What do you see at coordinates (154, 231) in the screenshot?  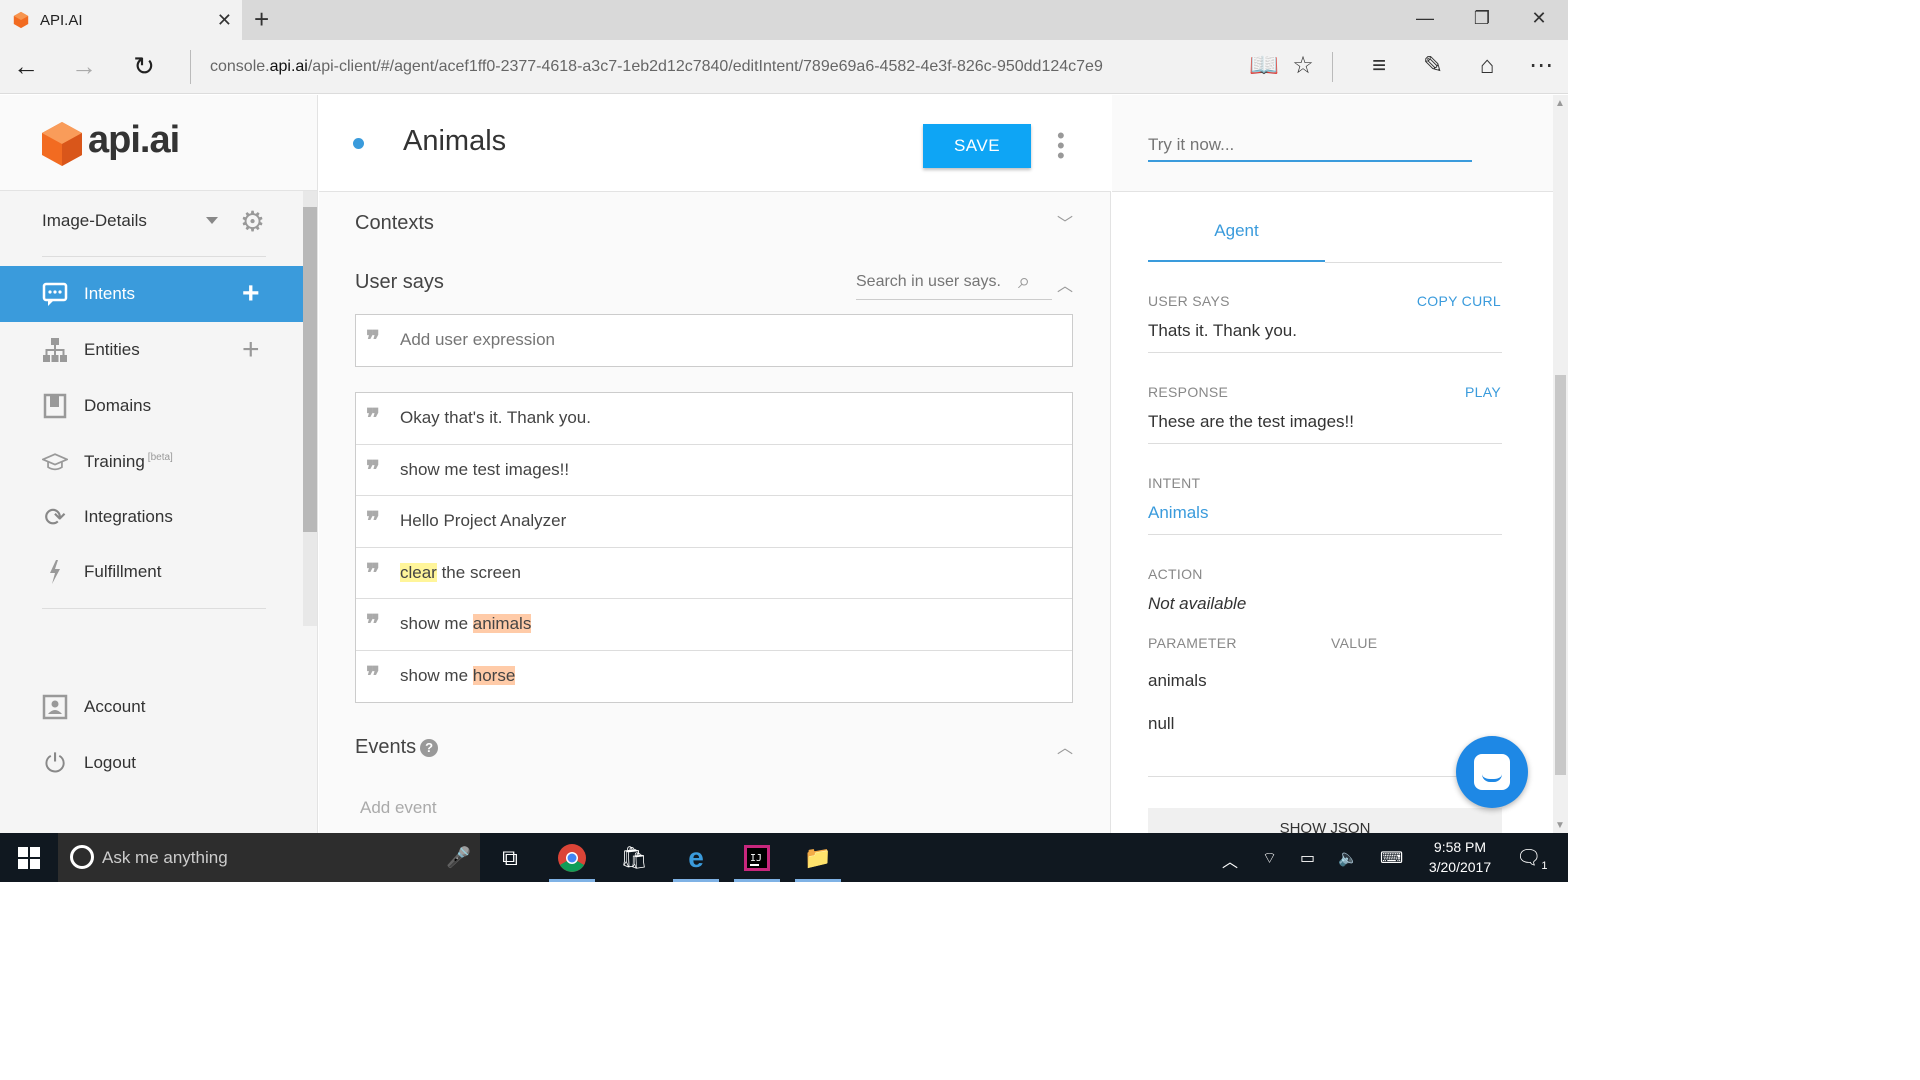 I see `agent-selector: Image-Details ⚙` at bounding box center [154, 231].